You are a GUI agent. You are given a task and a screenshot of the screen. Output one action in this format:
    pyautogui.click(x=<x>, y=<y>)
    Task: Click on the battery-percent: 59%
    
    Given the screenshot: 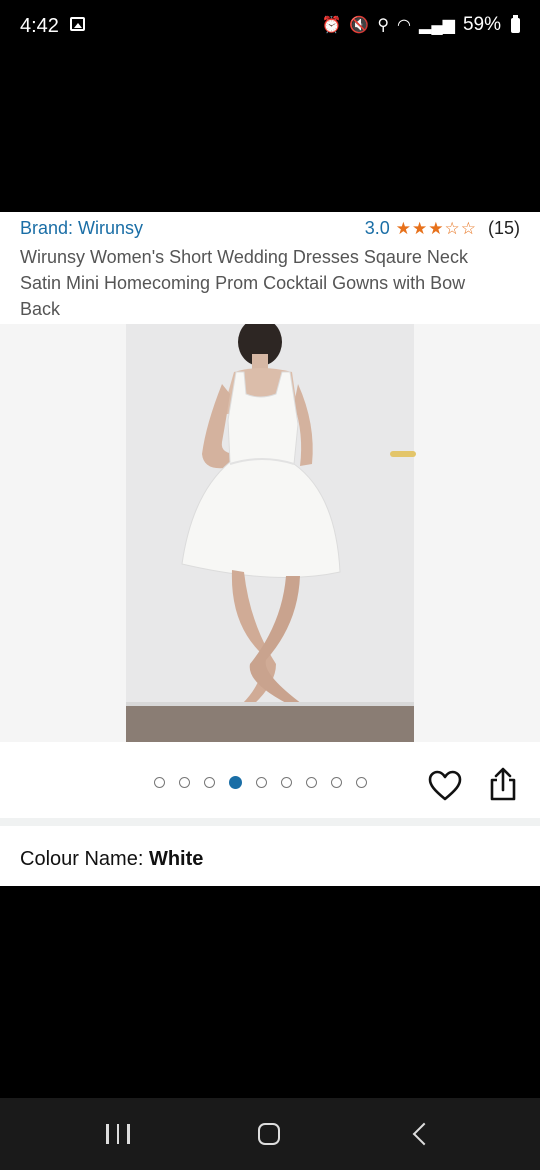 What is the action you would take?
    pyautogui.click(x=481, y=24)
    